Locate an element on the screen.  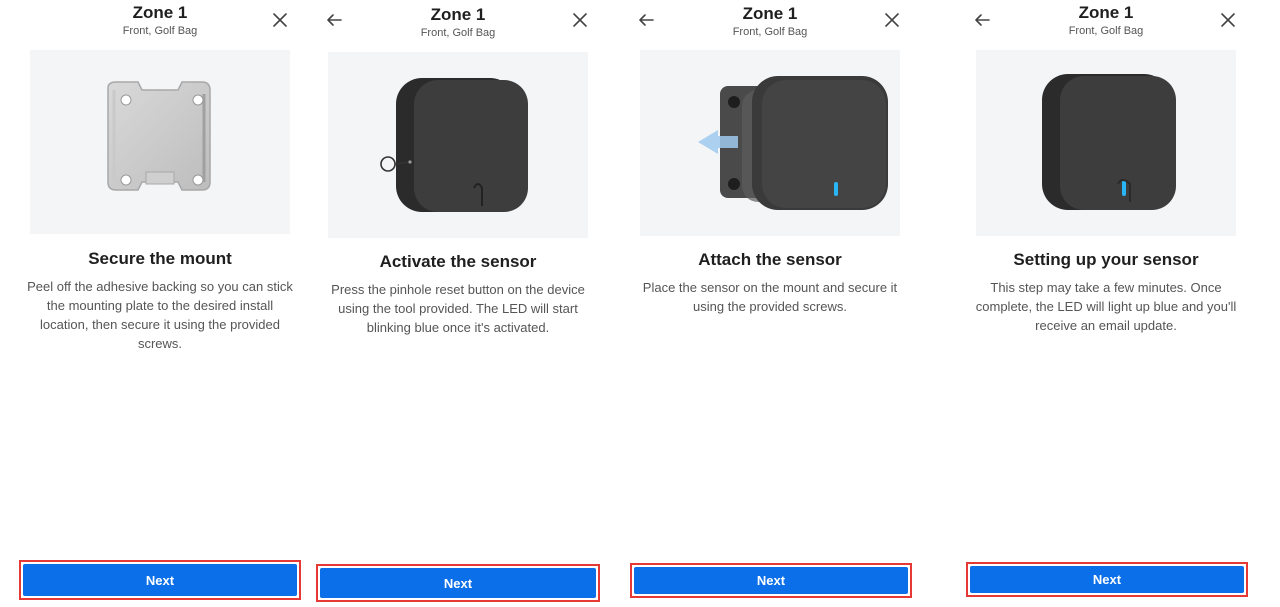
mounting-plate-illustration is located at coordinates (160, 142).